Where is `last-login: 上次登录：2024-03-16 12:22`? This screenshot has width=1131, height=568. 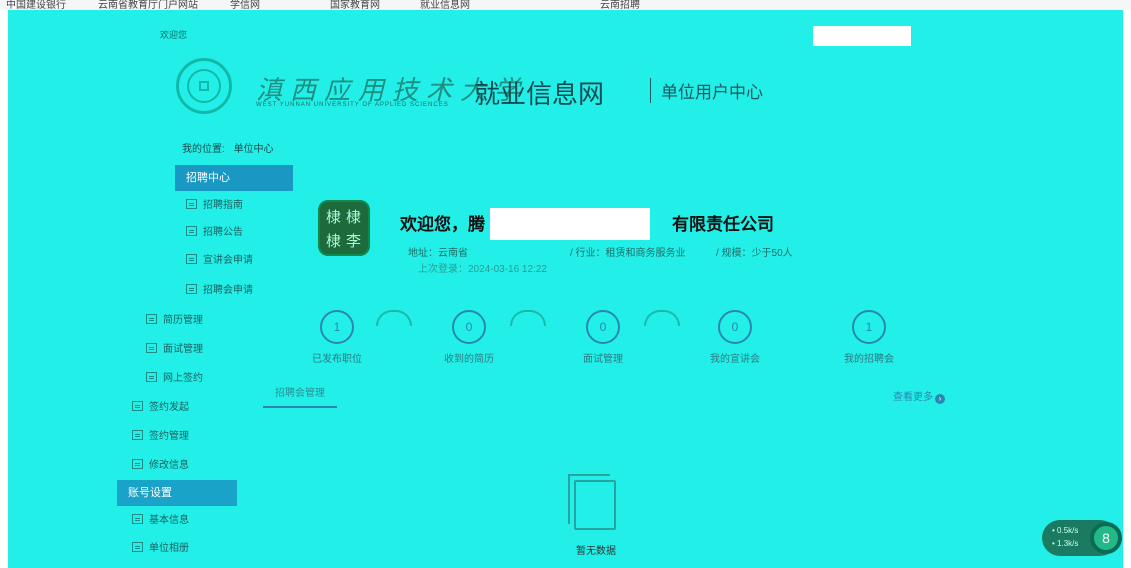
last-login: 上次登录：2024-03-16 12:22 is located at coordinates (482, 269).